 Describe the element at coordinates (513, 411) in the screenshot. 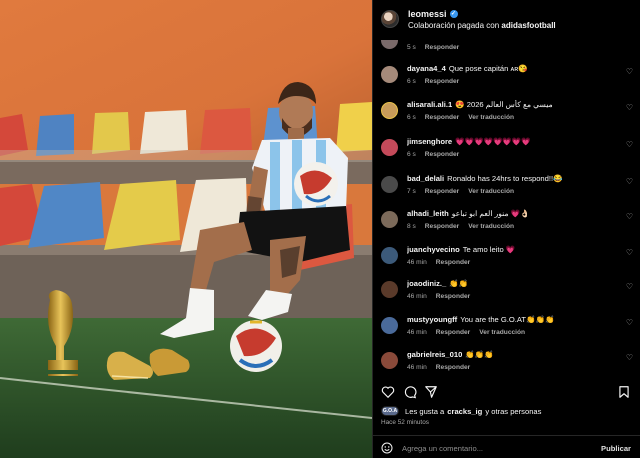

I see `likes-others-link: y otras personas` at that location.